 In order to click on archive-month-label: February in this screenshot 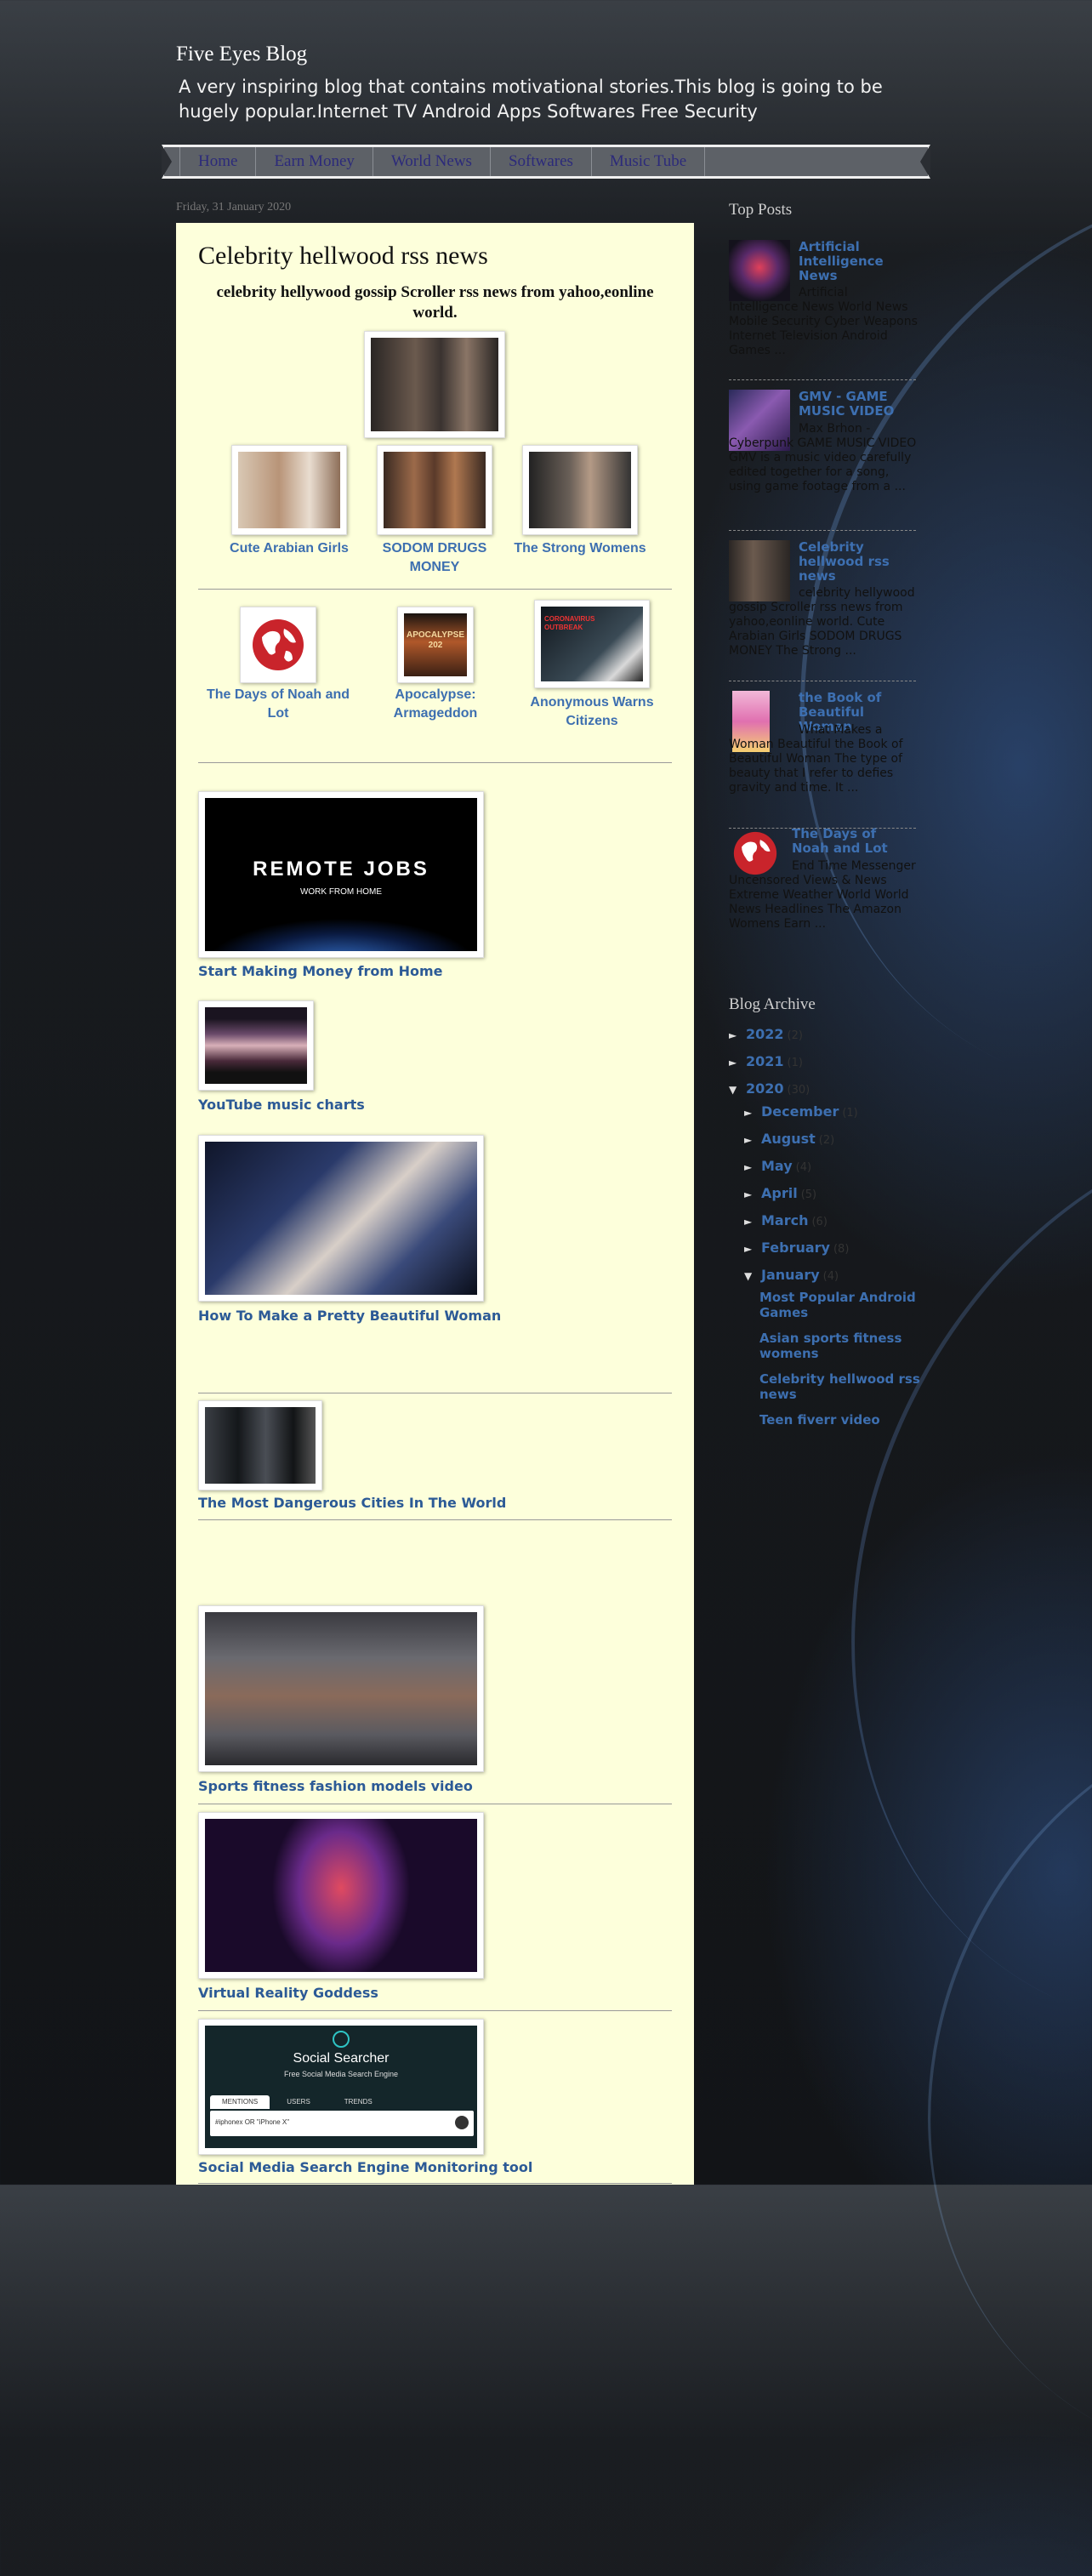, I will do `click(795, 1248)`.